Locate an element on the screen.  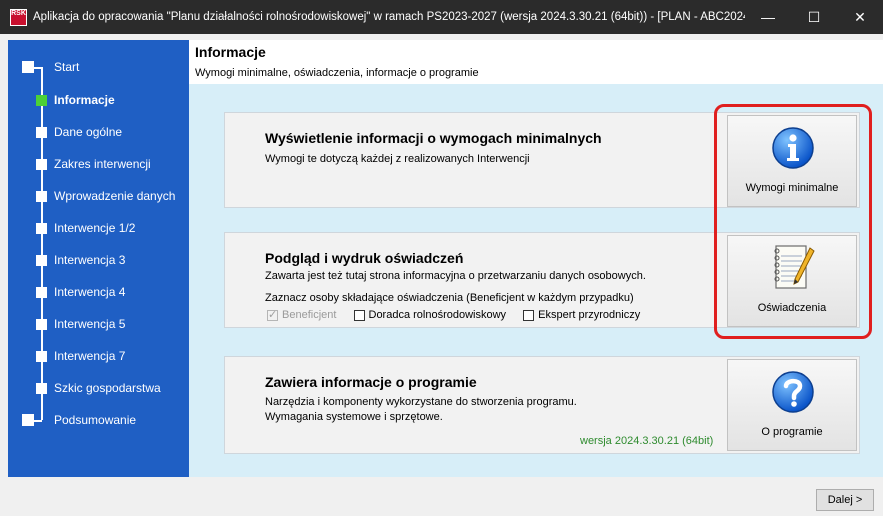
maximize-button: ☐ is located at coordinates (814, 17).